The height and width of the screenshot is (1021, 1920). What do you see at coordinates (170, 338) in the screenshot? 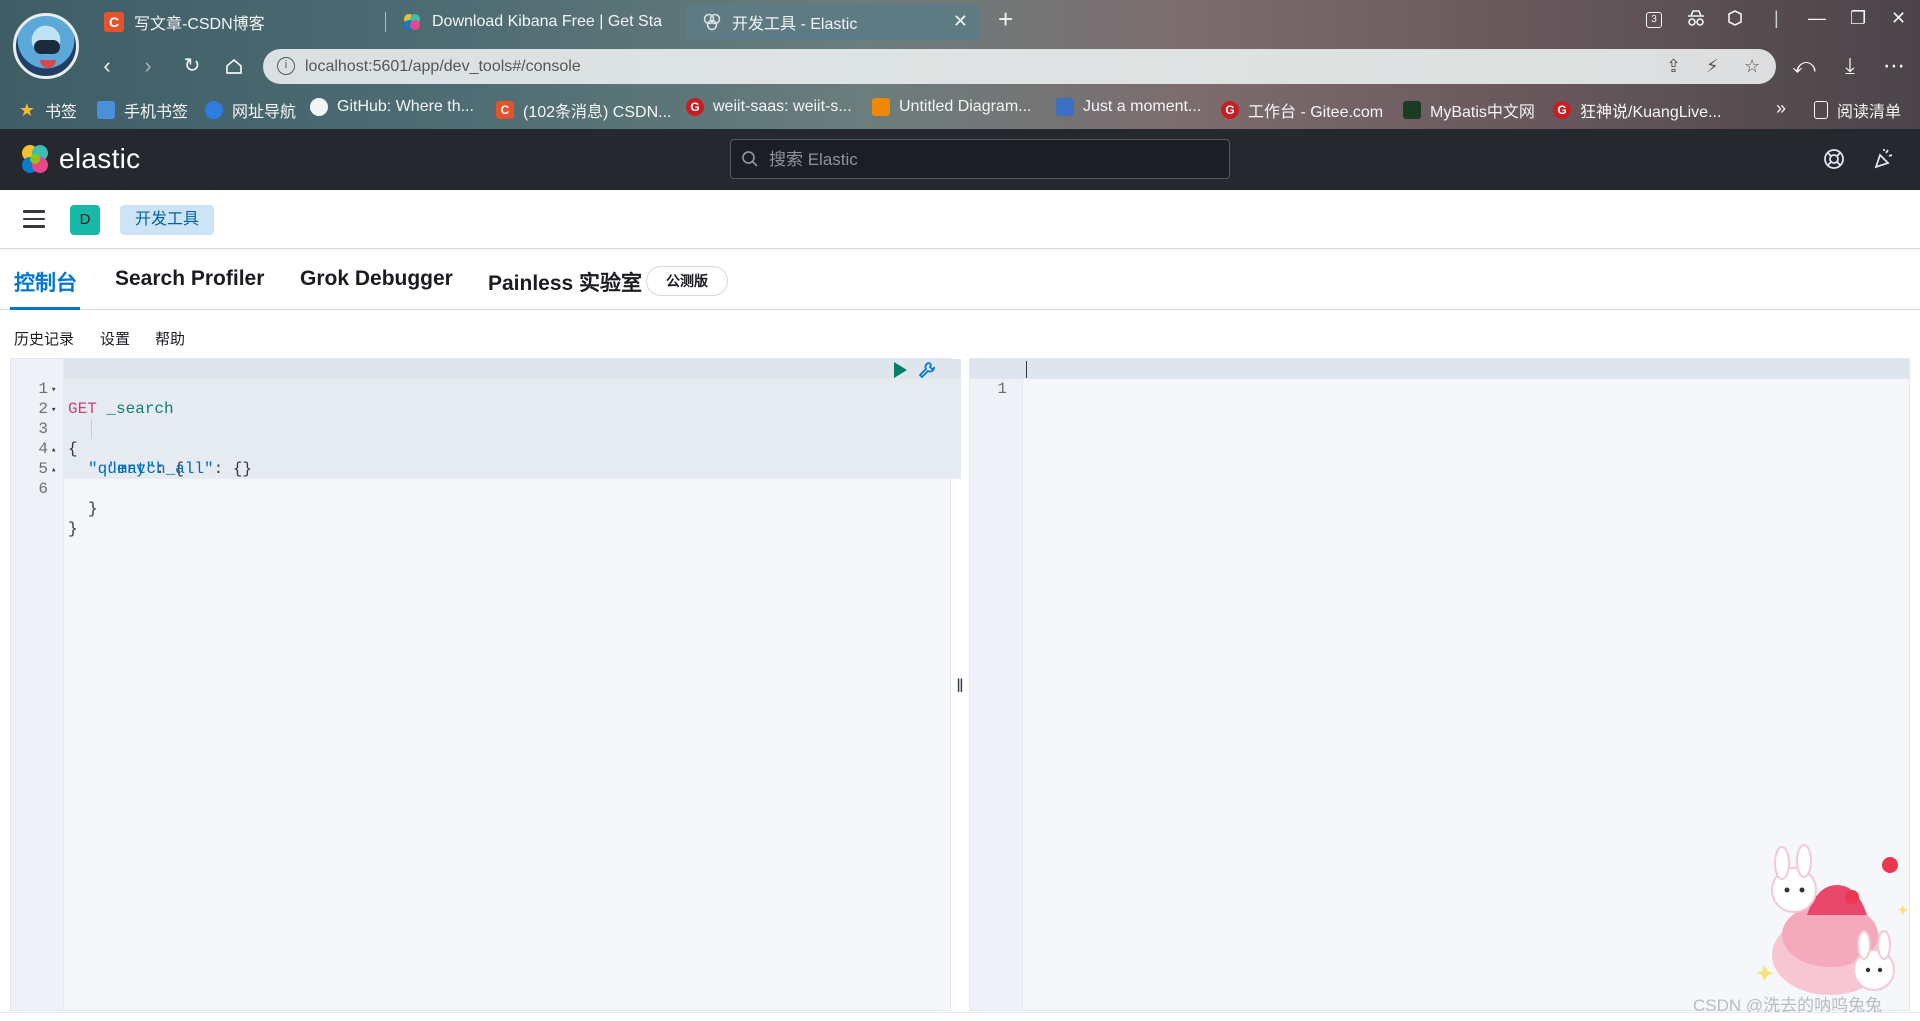
I see `help-link: 帮助` at bounding box center [170, 338].